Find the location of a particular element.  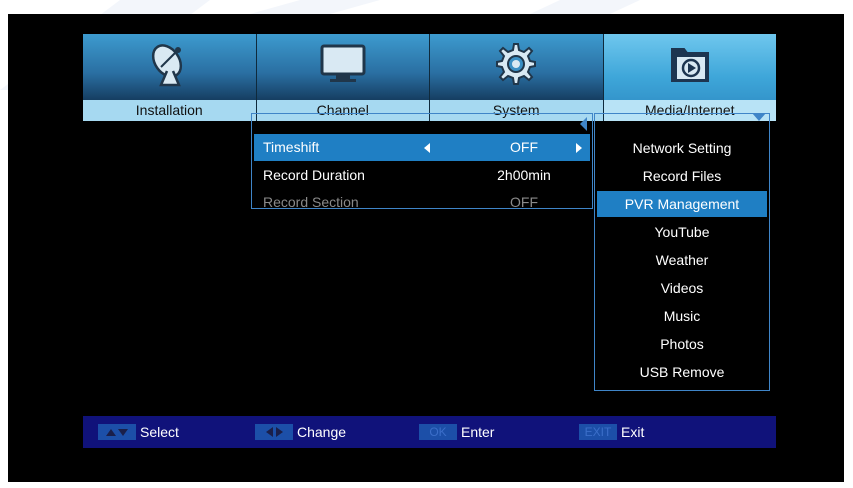

setting-row-record-duration: Record Duration 2h00min is located at coordinates (422, 175).